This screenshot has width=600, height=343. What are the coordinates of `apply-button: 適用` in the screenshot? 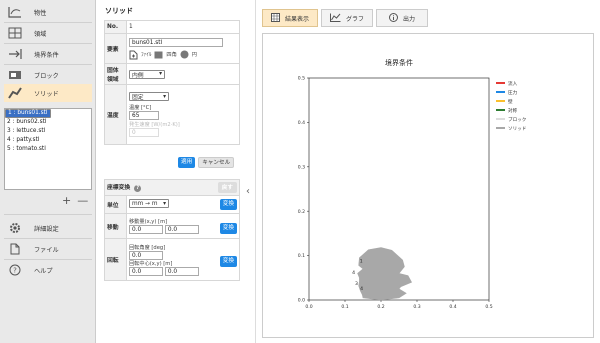 It's located at (187, 162).